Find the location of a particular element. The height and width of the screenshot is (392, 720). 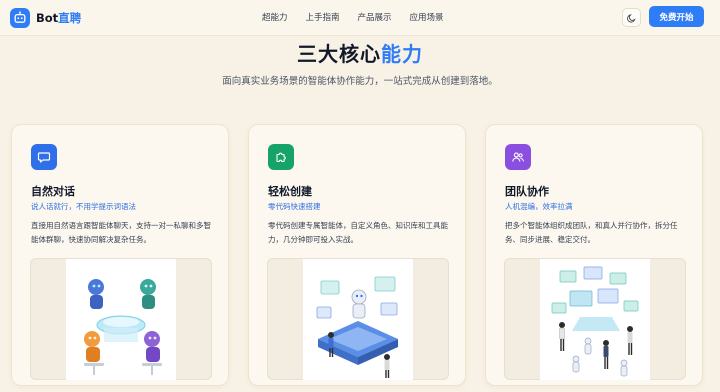

moon-icon is located at coordinates (631, 18).